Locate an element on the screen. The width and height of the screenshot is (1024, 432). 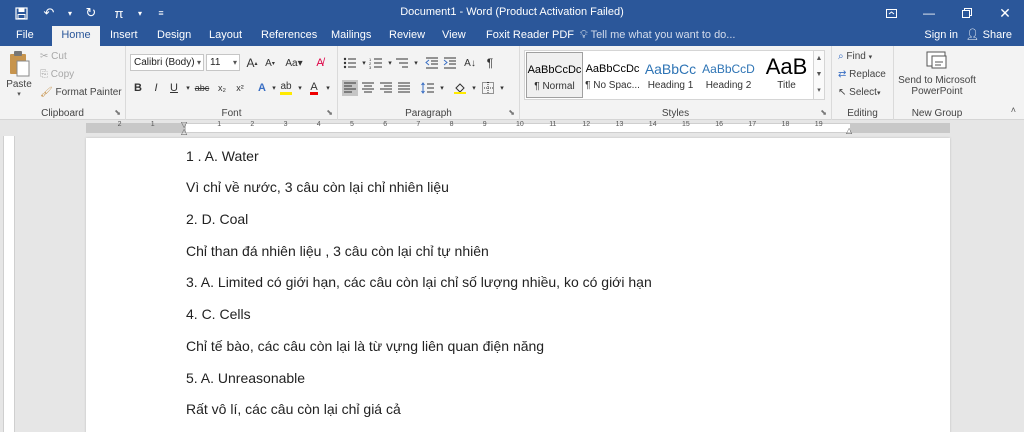
select-label: Select is located at coordinates (863, 92).